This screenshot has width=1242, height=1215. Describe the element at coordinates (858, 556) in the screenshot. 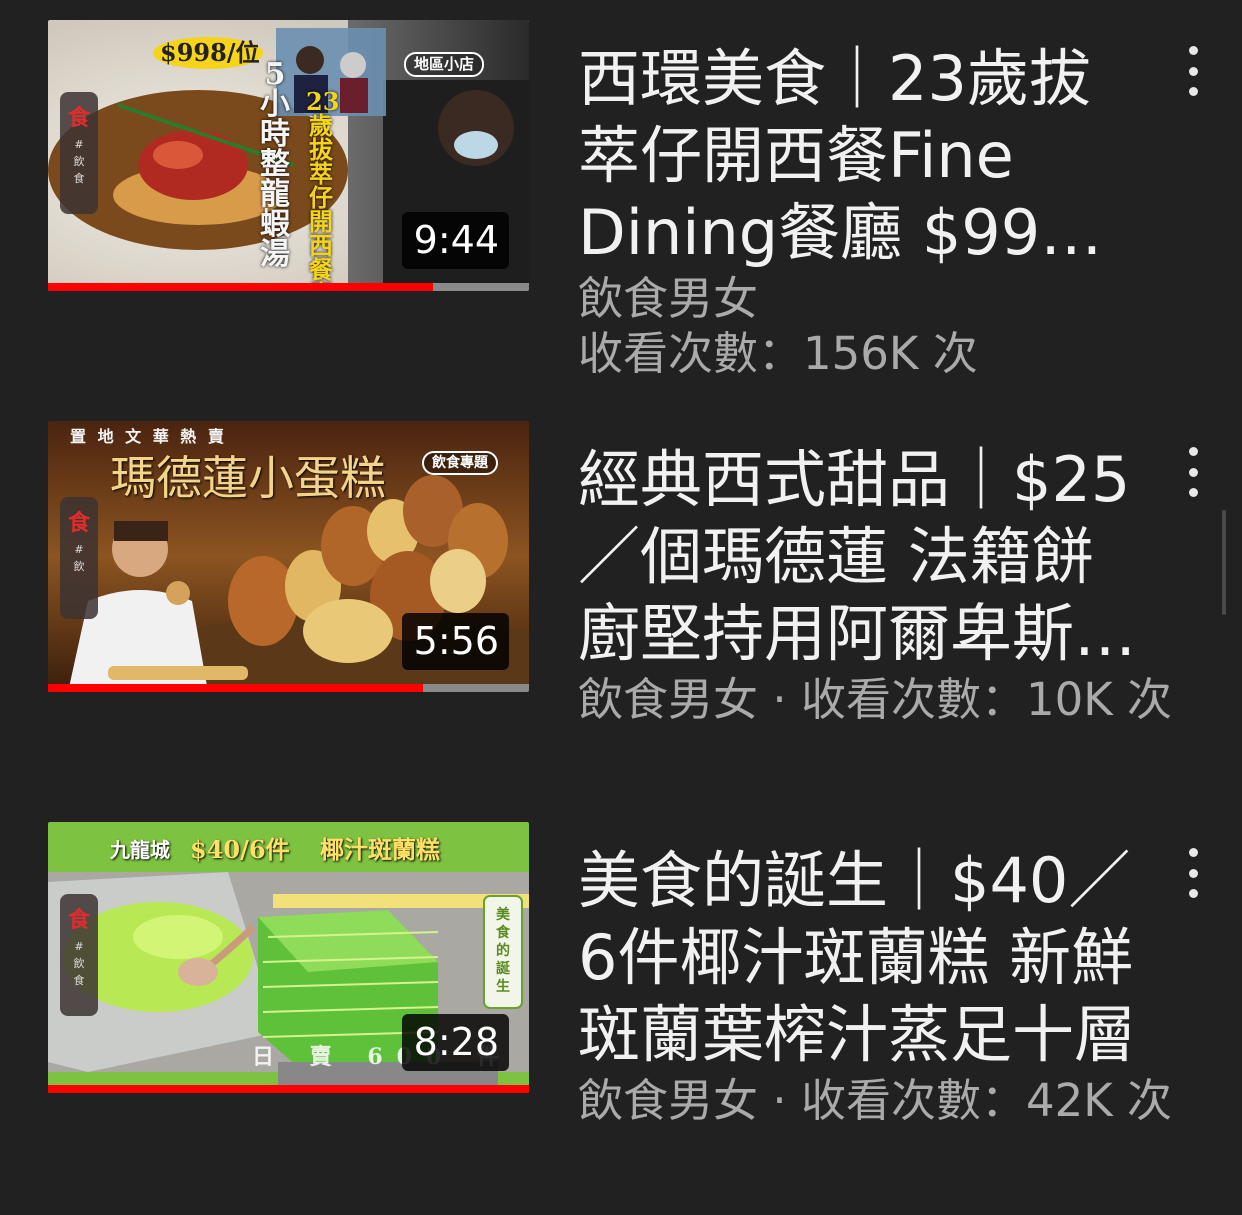

I see `video-title: 經典西式甜品｜$25／個瑪德蓮 法籍餅廚堅持用阿爾卑斯山牛油` at that location.